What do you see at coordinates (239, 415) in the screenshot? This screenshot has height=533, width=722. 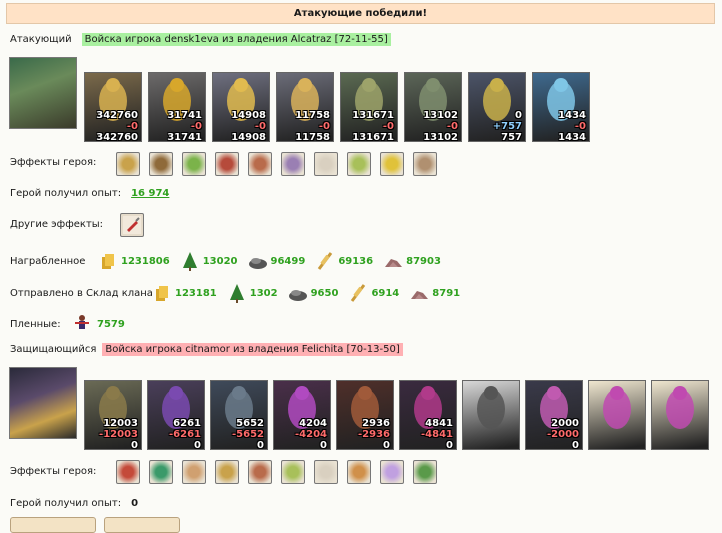 I see `defender-unit-card: 5652 -5652 0` at bounding box center [239, 415].